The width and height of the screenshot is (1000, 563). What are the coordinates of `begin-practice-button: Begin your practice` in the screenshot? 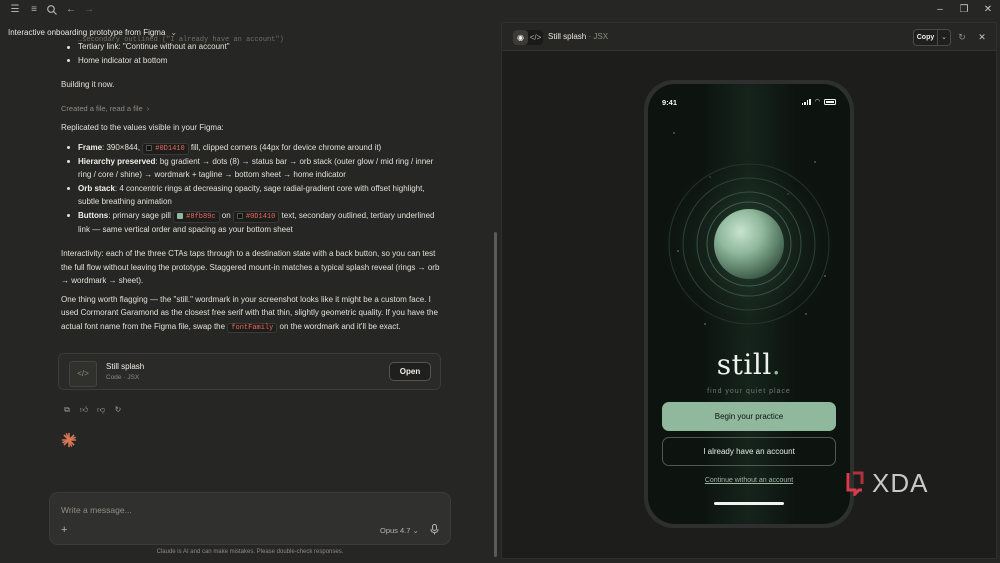 It's located at (749, 416).